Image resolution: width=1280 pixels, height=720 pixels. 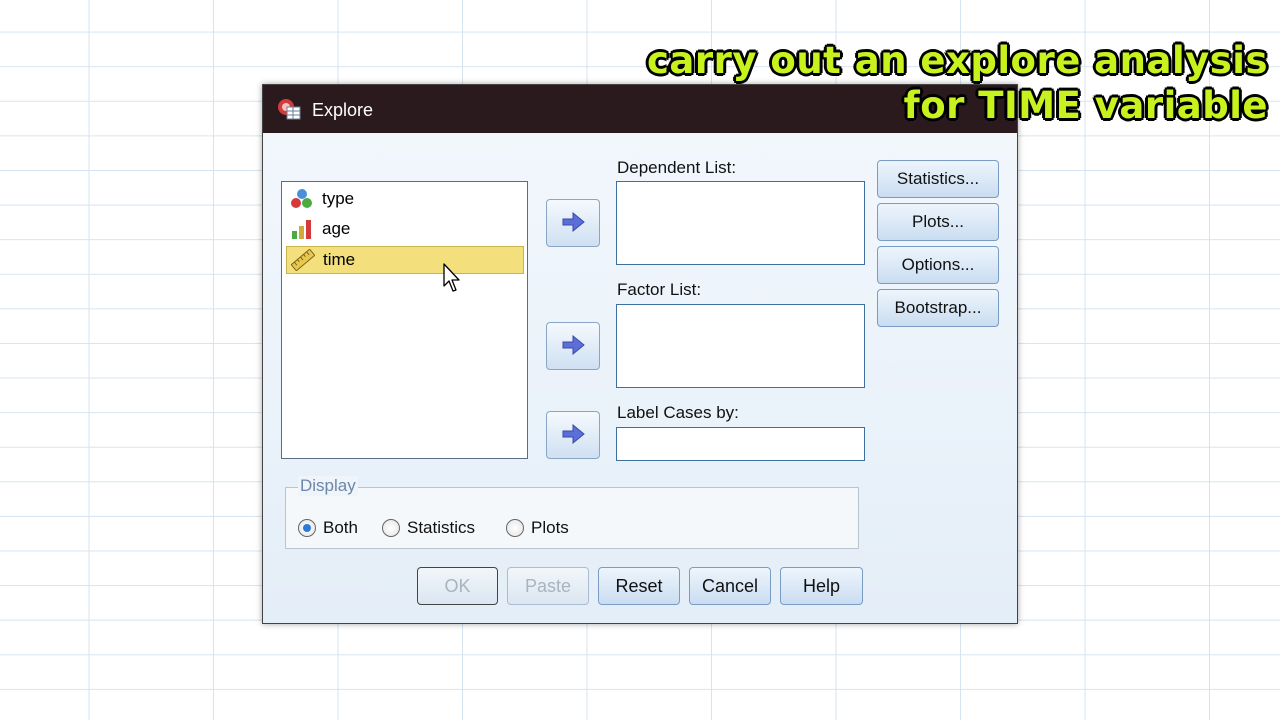 I want to click on scale-ruler-icon, so click(x=303, y=260).